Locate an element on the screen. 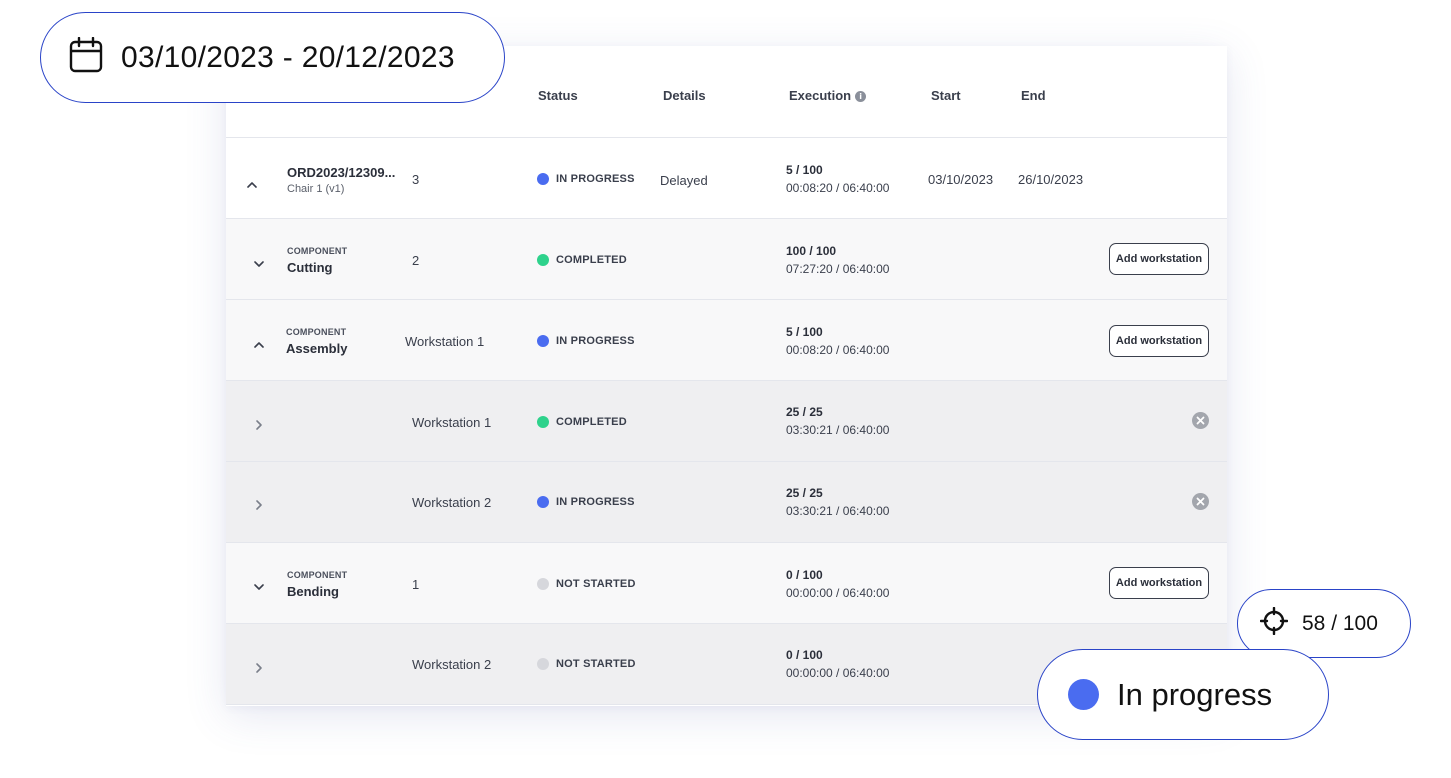  component-quantity: 2 is located at coordinates (416, 260).